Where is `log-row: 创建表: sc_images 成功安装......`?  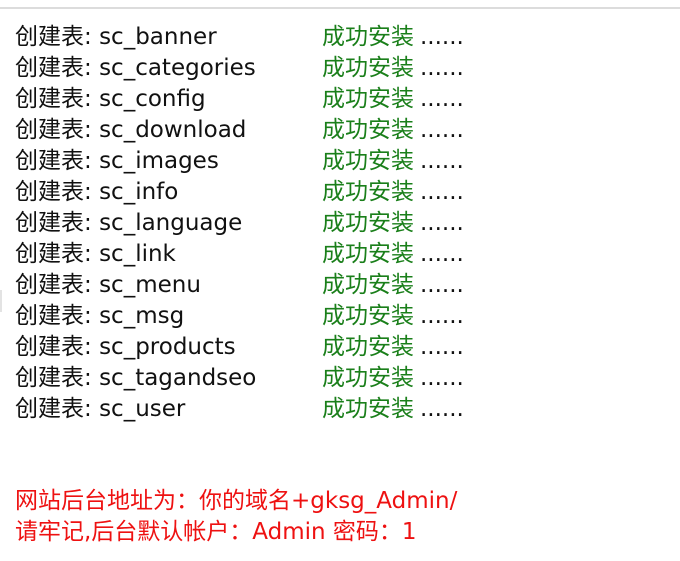 log-row: 创建表: sc_images 成功安装...... is located at coordinates (335, 161).